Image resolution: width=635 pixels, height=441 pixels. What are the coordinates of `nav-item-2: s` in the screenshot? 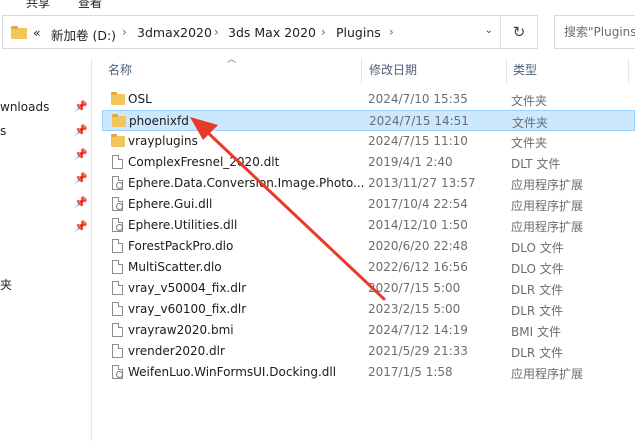 It's located at (3, 131).